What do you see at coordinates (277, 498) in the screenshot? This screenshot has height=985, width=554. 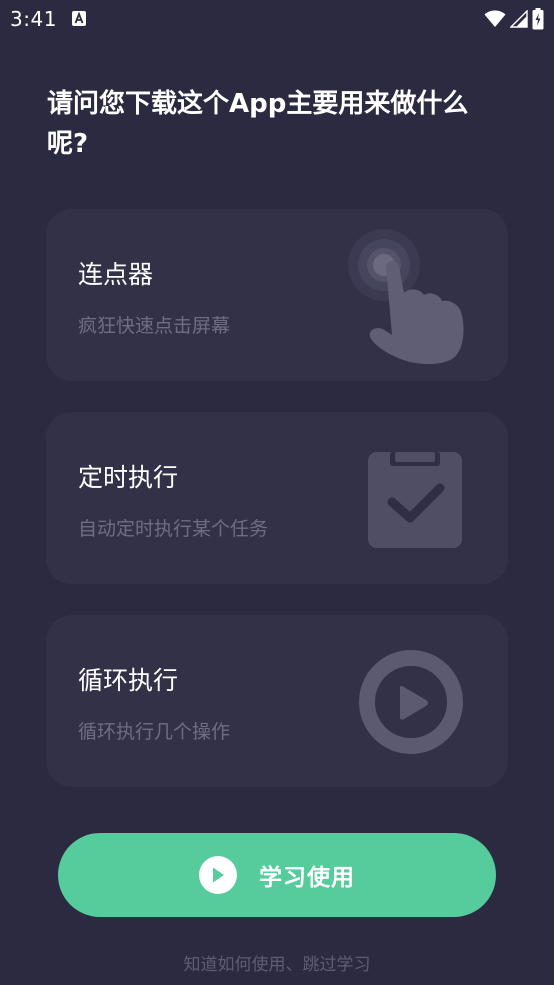 I see `option-card-scheduled: 定时执行 自动定时执行某个任务` at bounding box center [277, 498].